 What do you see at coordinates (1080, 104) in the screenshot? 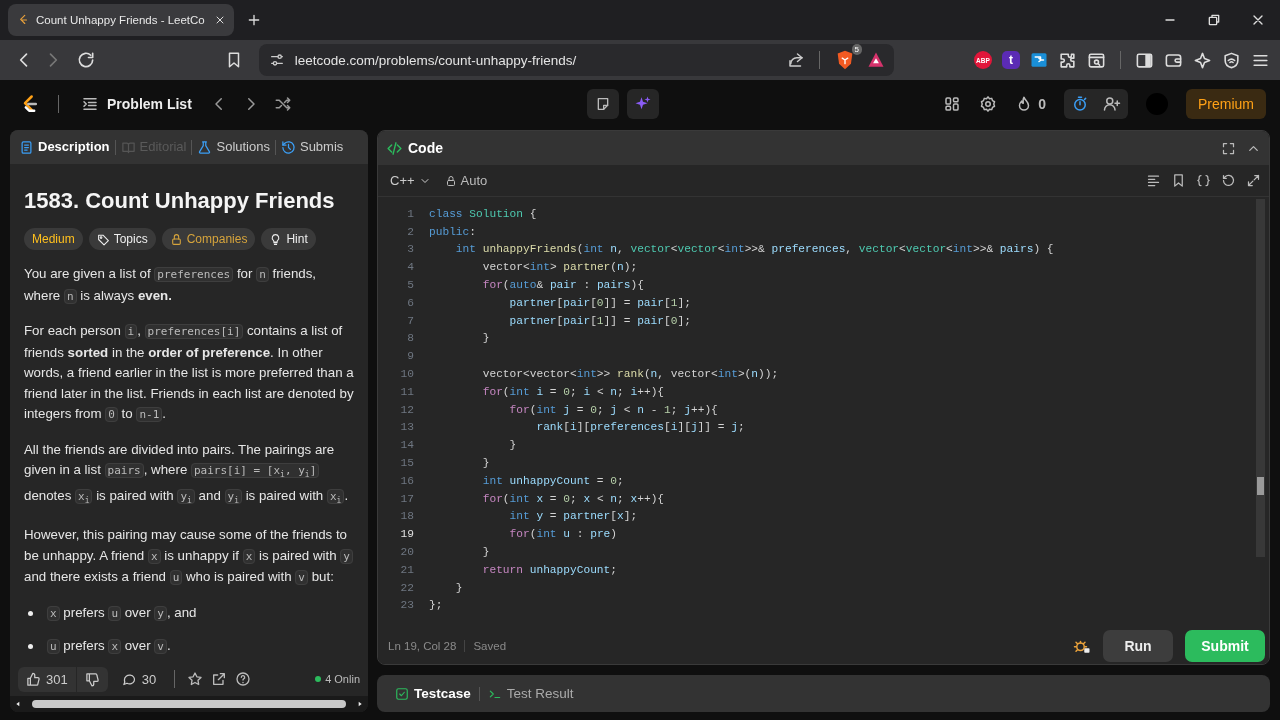
I see `stopwatch-icon` at bounding box center [1080, 104].